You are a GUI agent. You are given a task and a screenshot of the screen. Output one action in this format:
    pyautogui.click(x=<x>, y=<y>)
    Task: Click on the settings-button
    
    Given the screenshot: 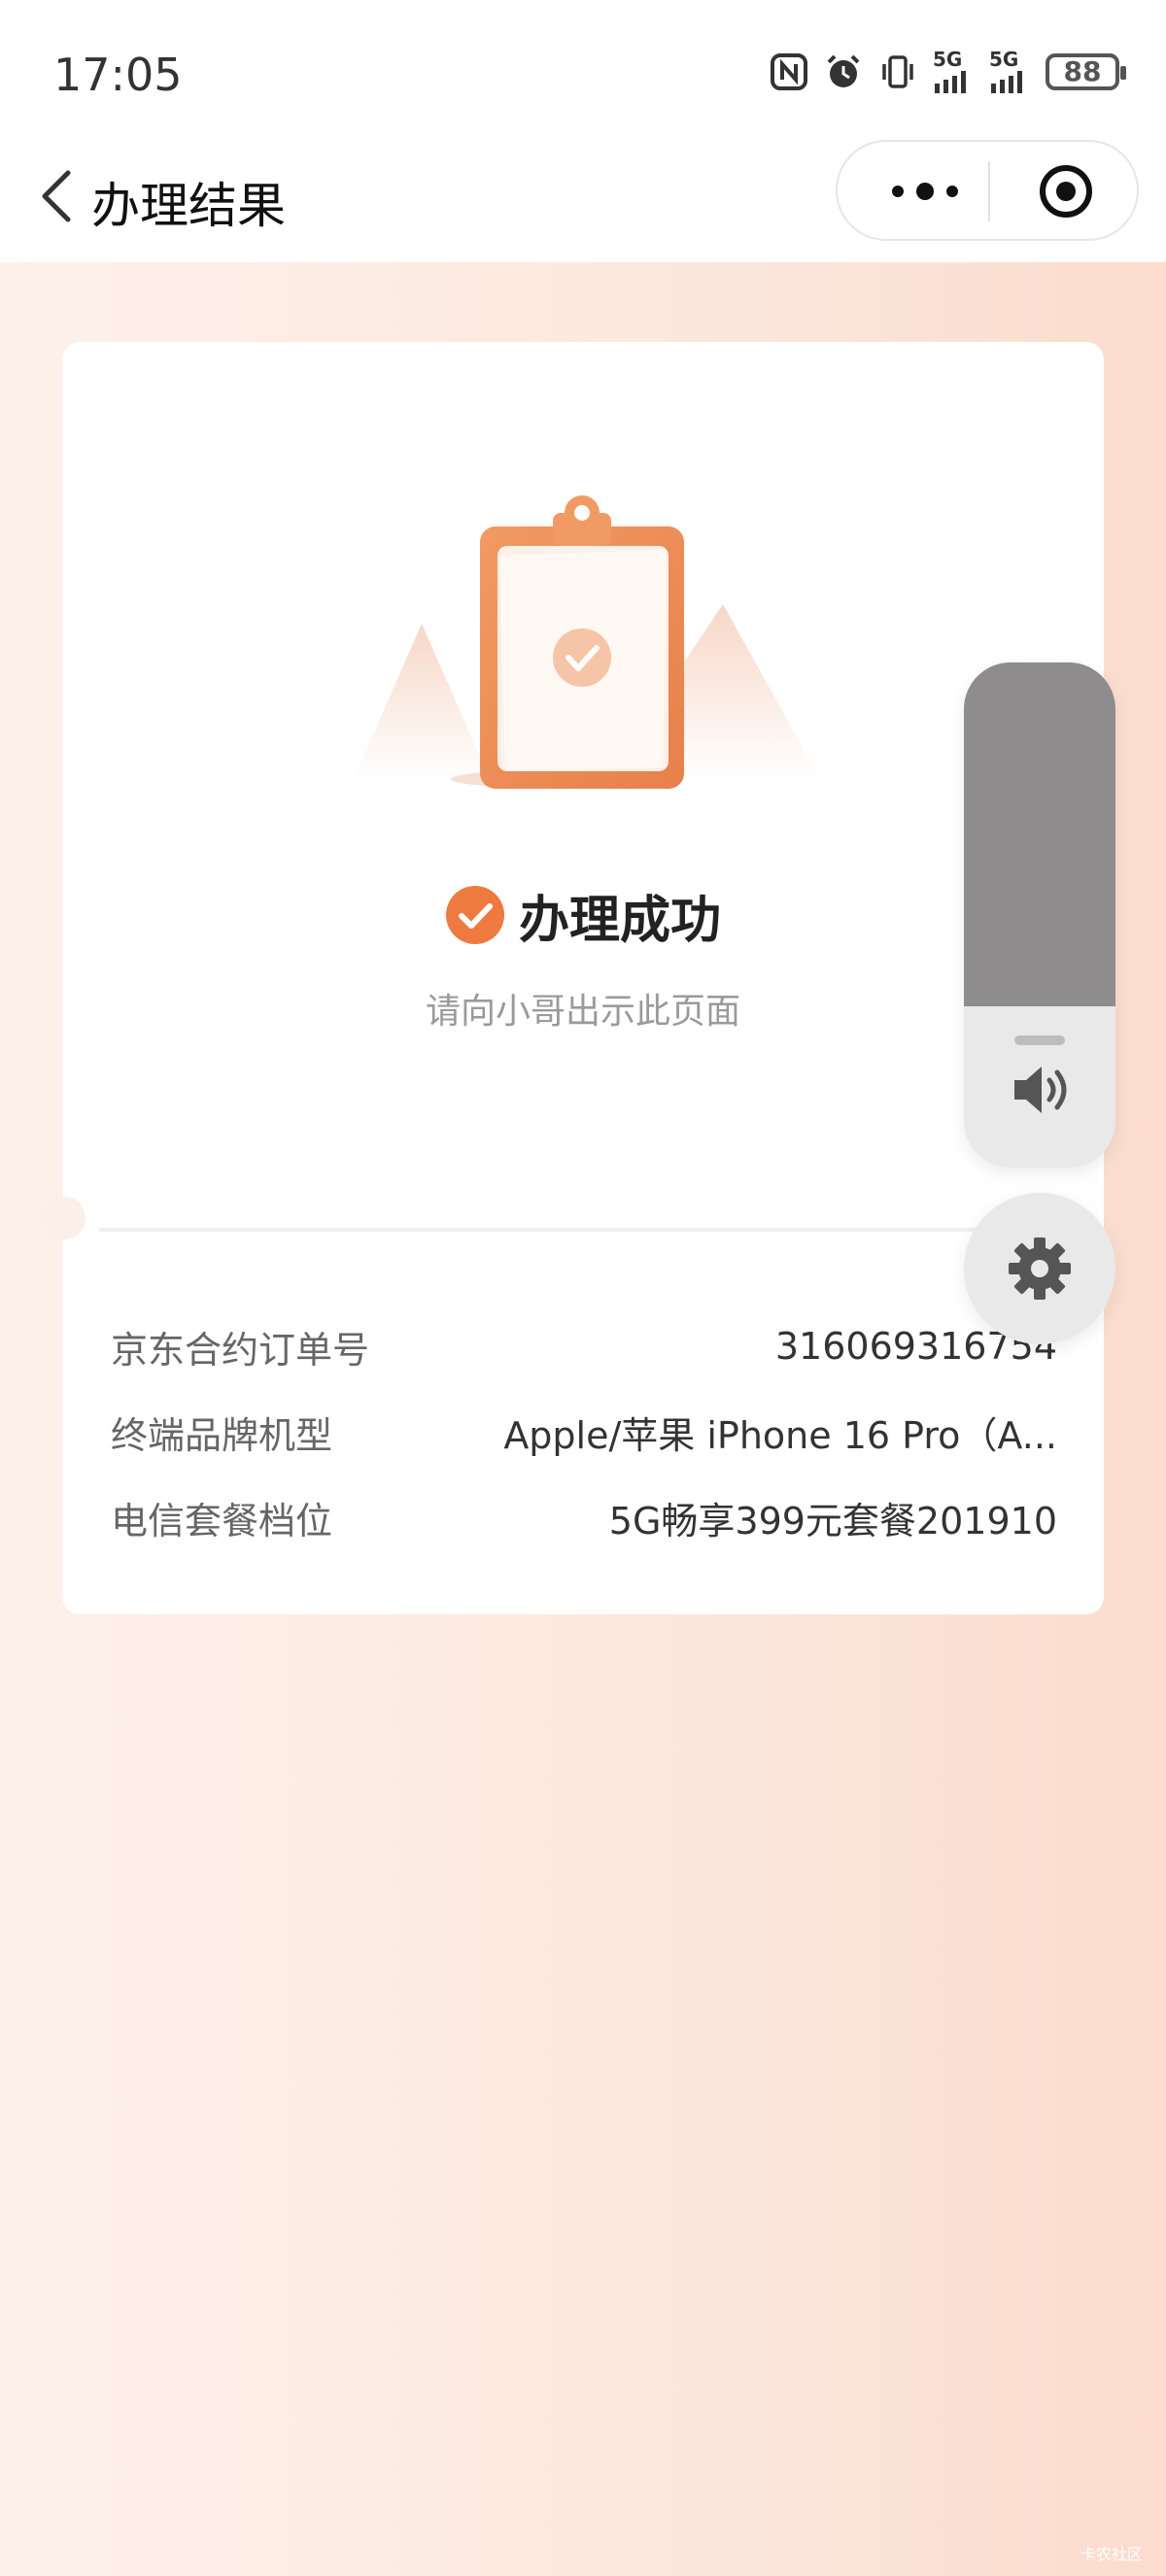 What is the action you would take?
    pyautogui.click(x=1039, y=1268)
    